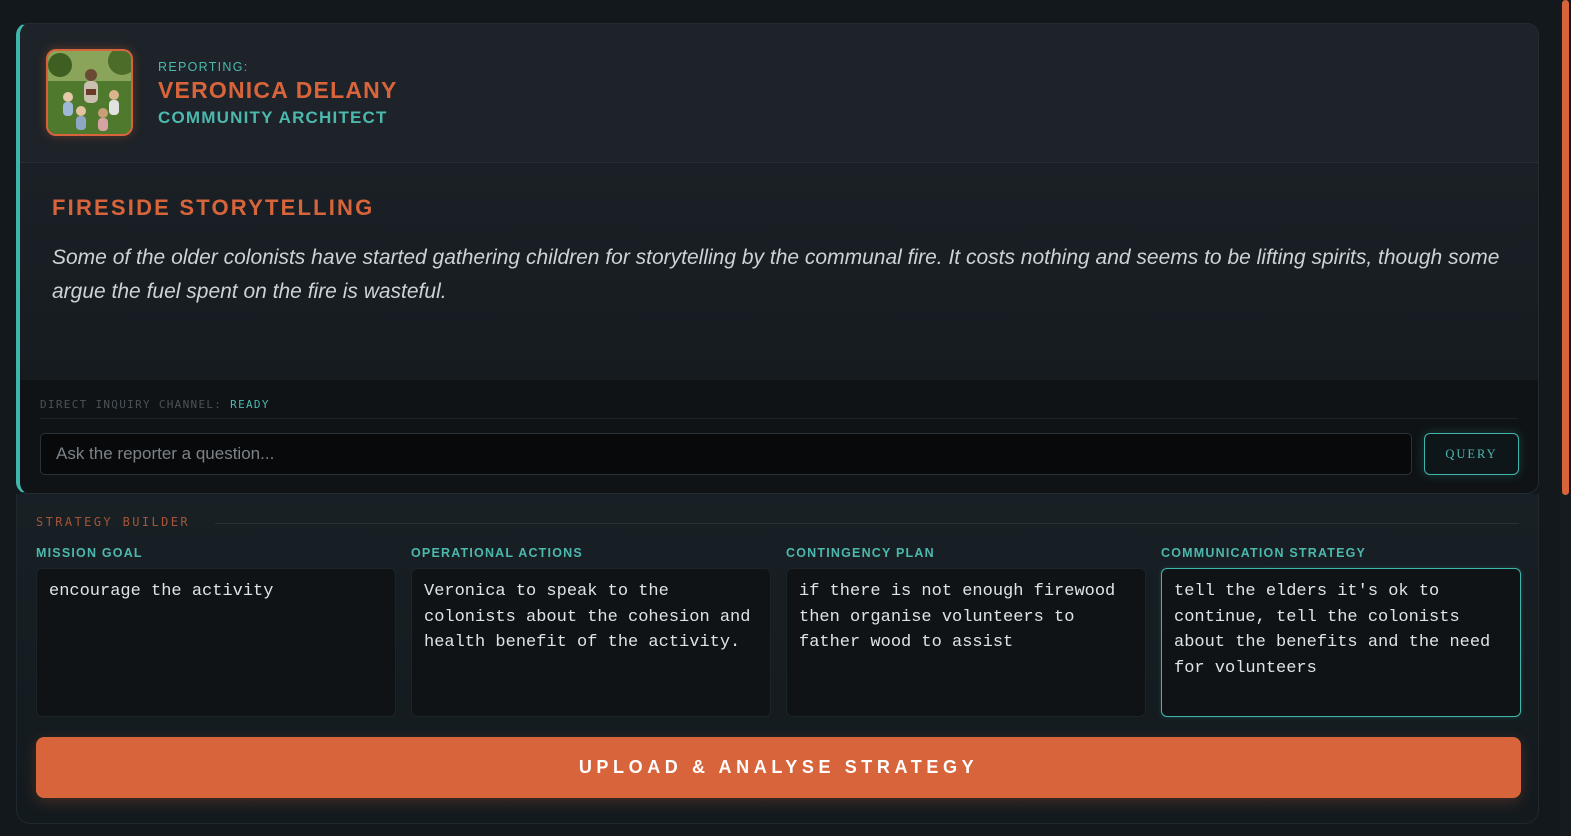 This screenshot has width=1571, height=836. Describe the element at coordinates (1264, 553) in the screenshot. I see `communication-strategy-label: COMMUNICATION STRATEGY` at that location.